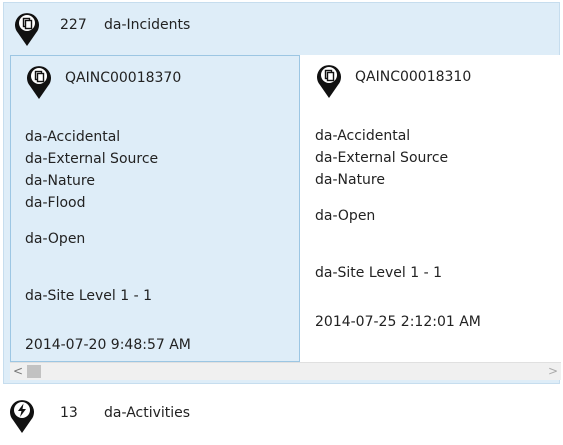 The width and height of the screenshot is (563, 445). I want to click on incident-id: QAINC00018310, so click(413, 77).